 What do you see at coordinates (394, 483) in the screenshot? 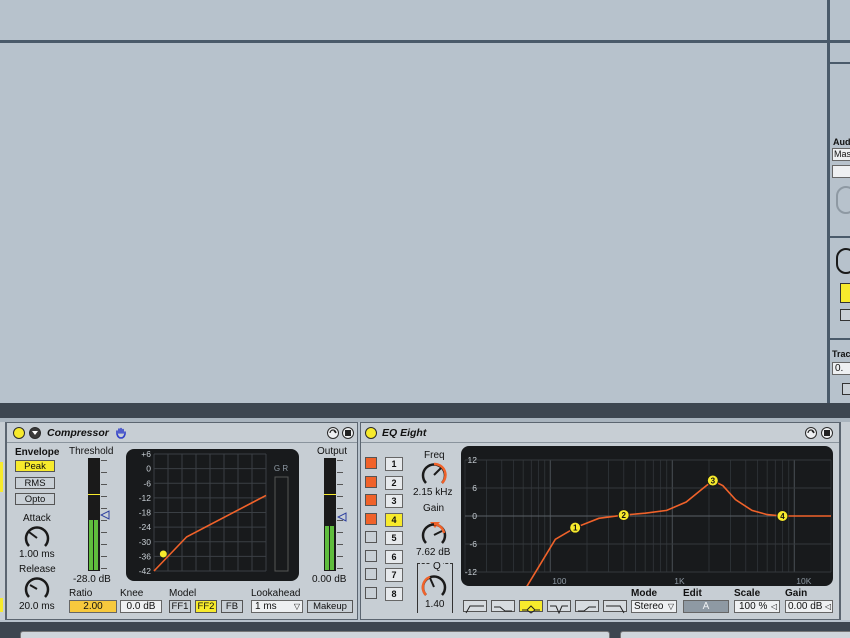
I see `band-2-button: 2` at bounding box center [394, 483].